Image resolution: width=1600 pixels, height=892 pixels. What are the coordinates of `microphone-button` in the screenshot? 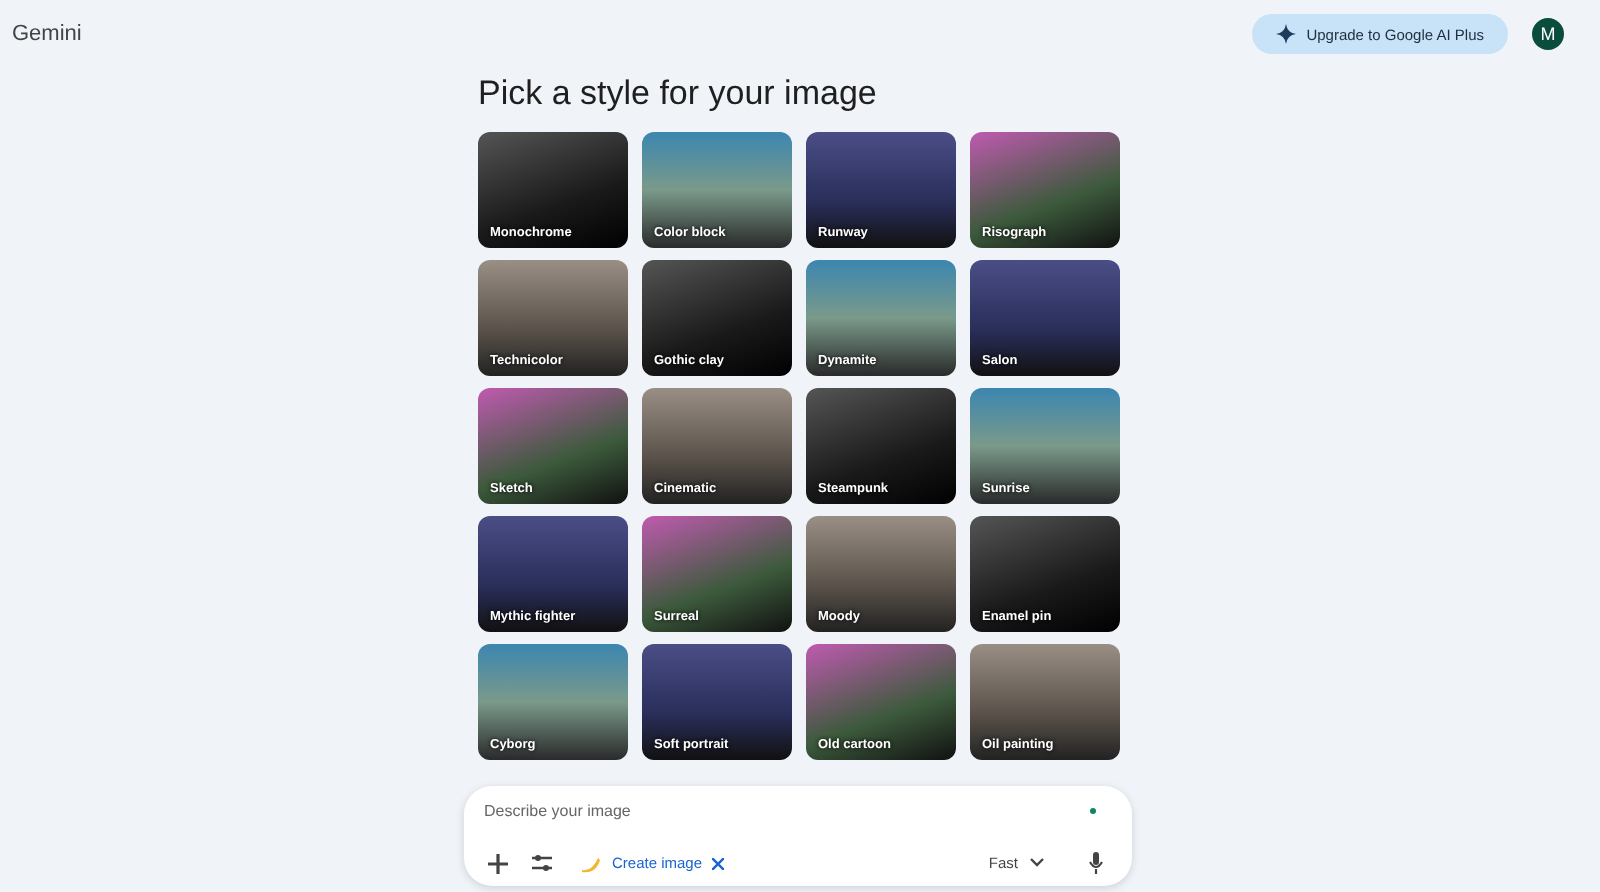 It's located at (1096, 863).